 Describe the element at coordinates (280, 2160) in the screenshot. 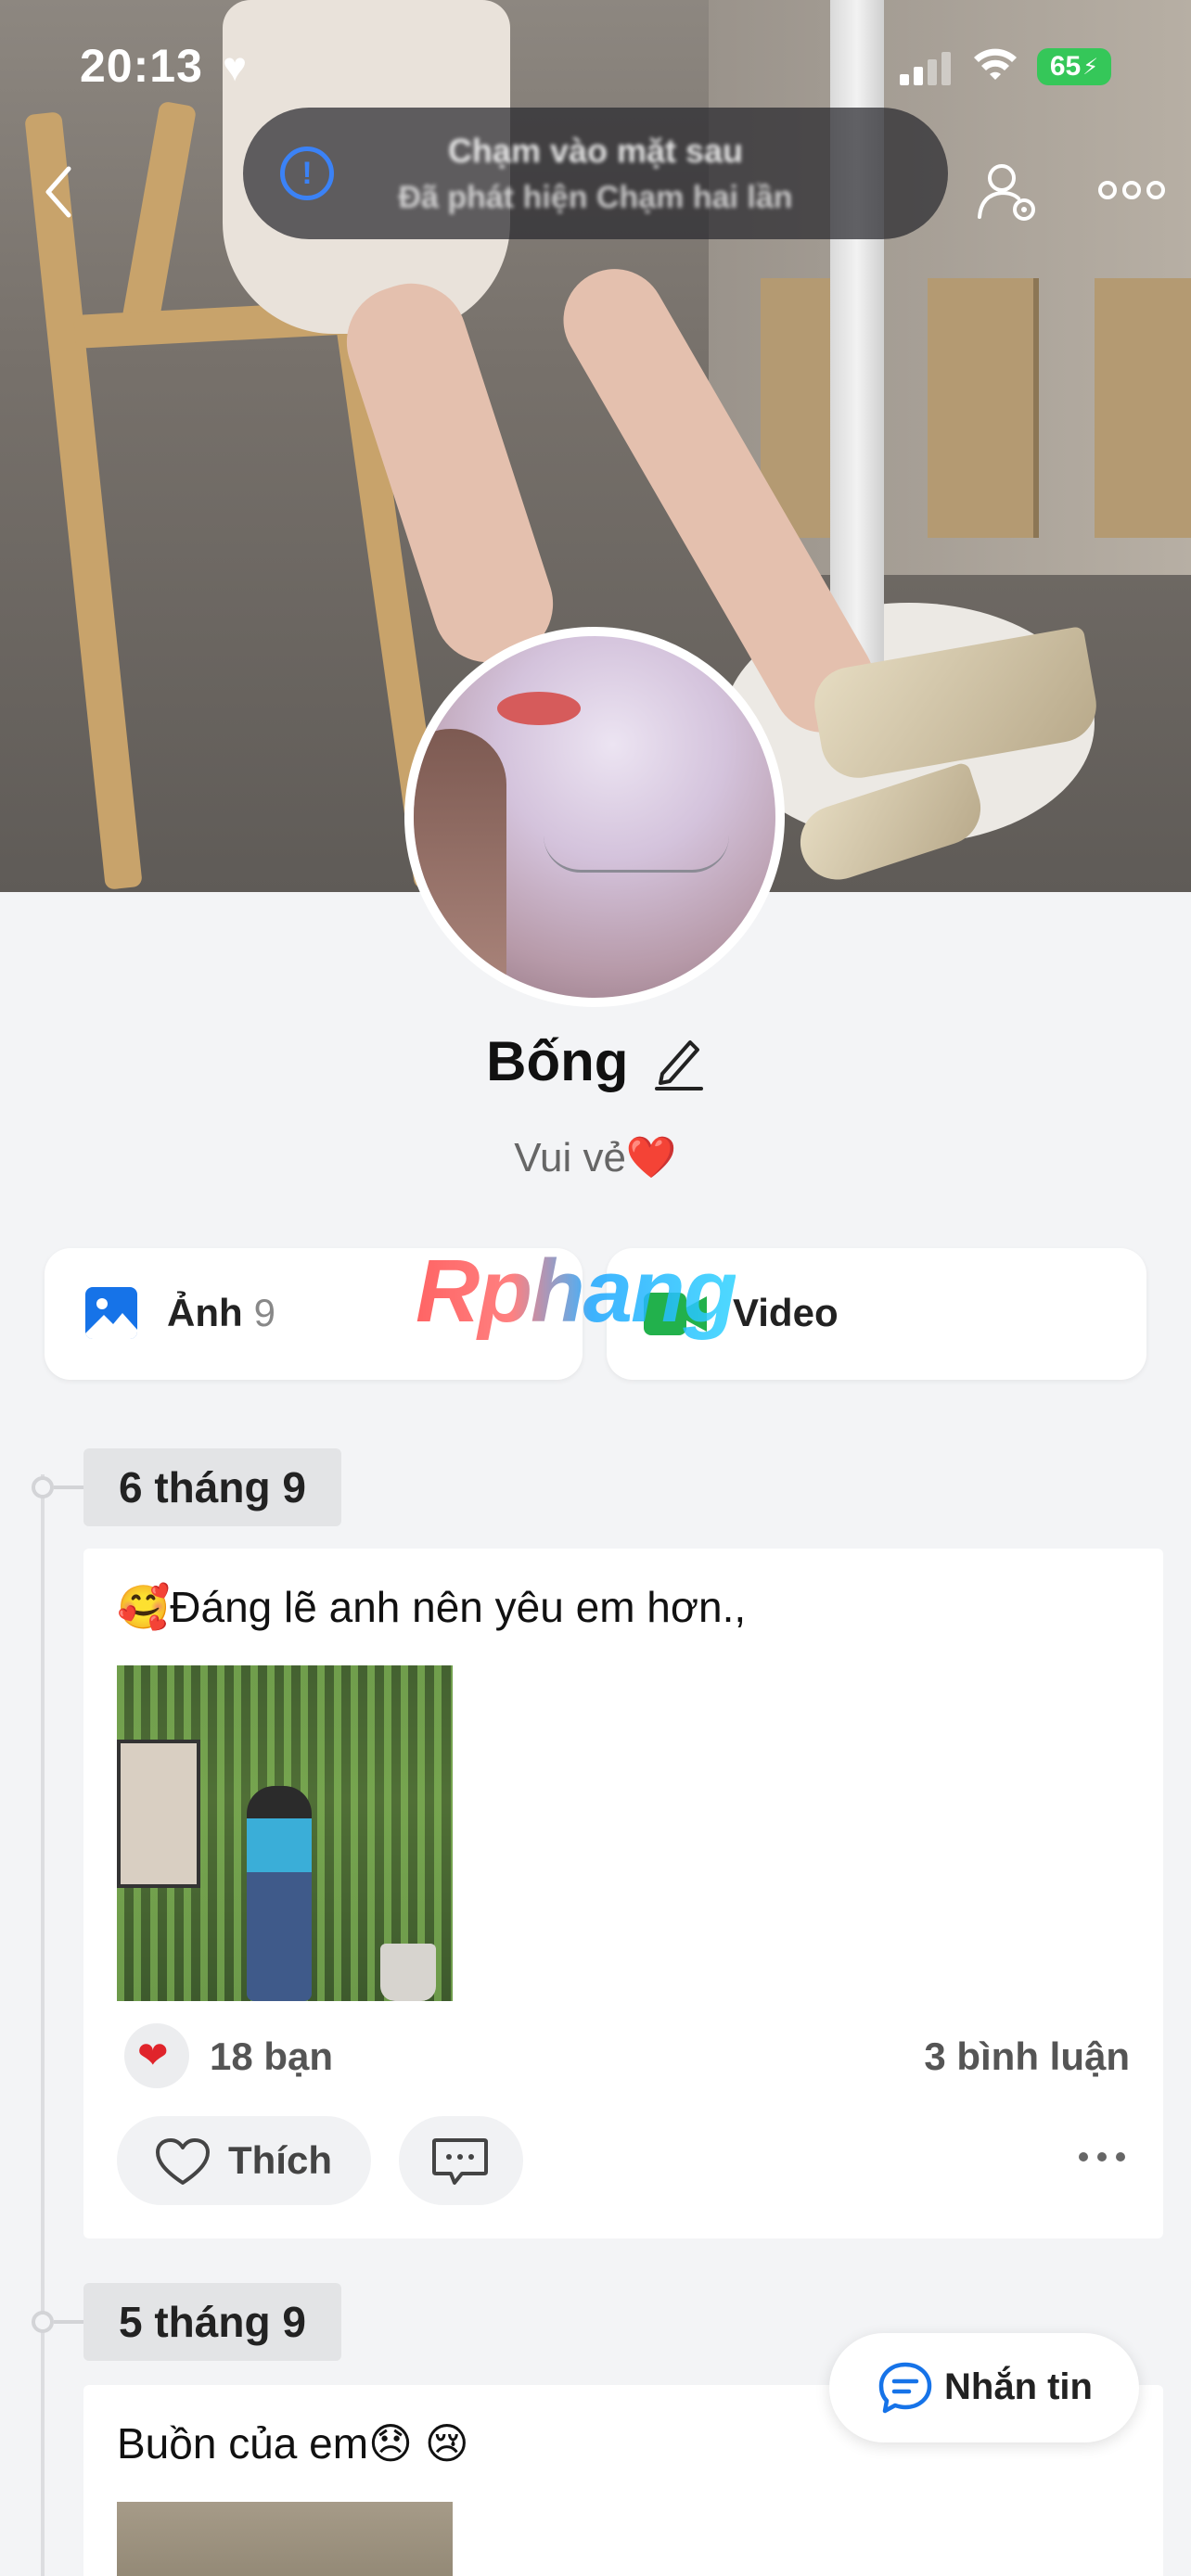

I see `like-label: Thích` at that location.